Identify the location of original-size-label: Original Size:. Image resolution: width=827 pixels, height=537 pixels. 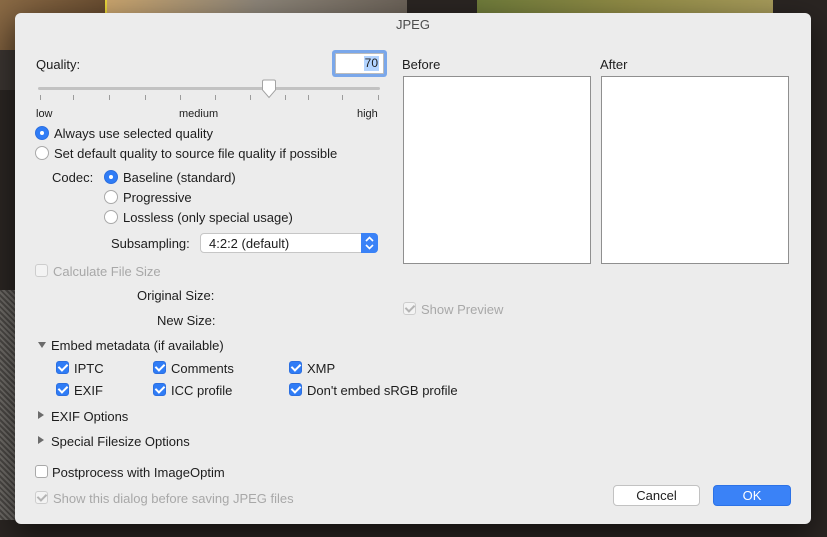
(176, 295).